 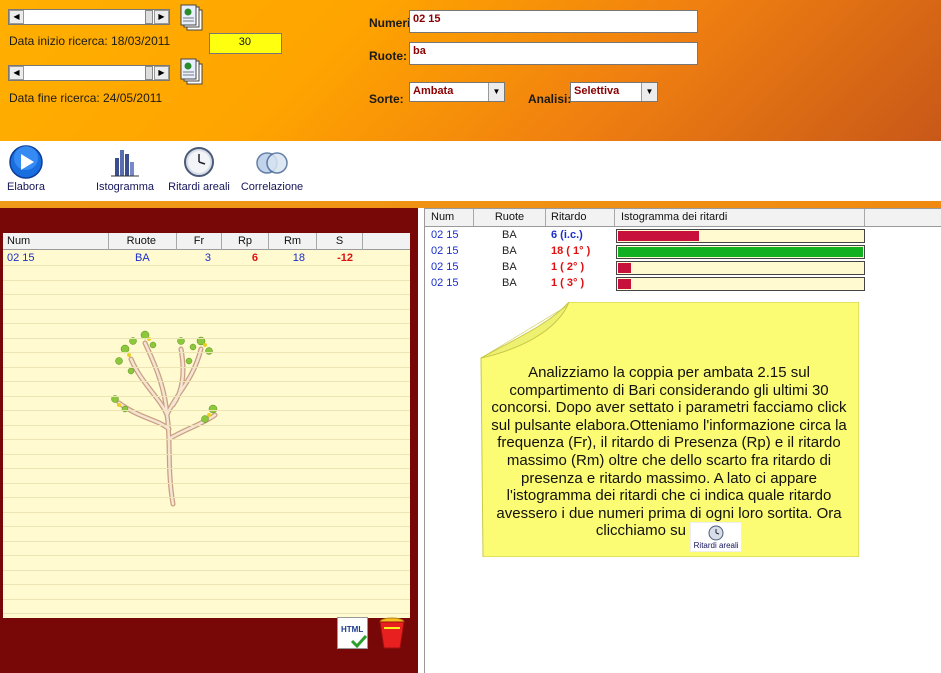 I want to click on start-date-slider: ◀ ▶, so click(x=89, y=17).